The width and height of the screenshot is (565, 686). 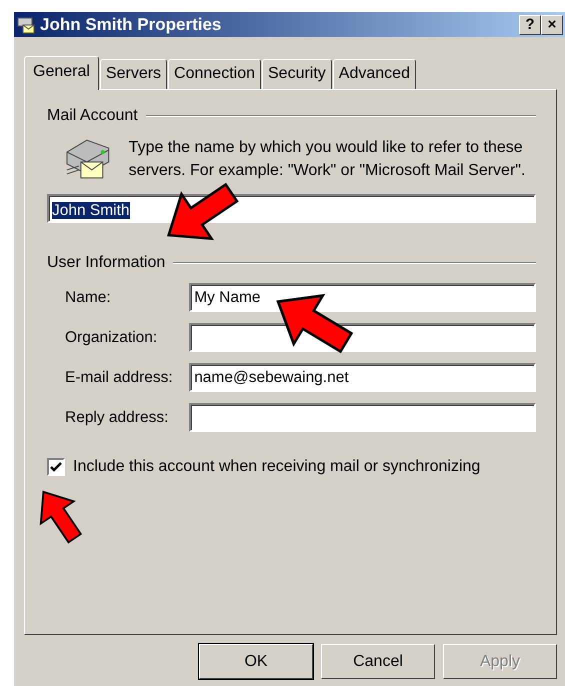 What do you see at coordinates (131, 25) in the screenshot?
I see `window-title: John Smith Properties` at bounding box center [131, 25].